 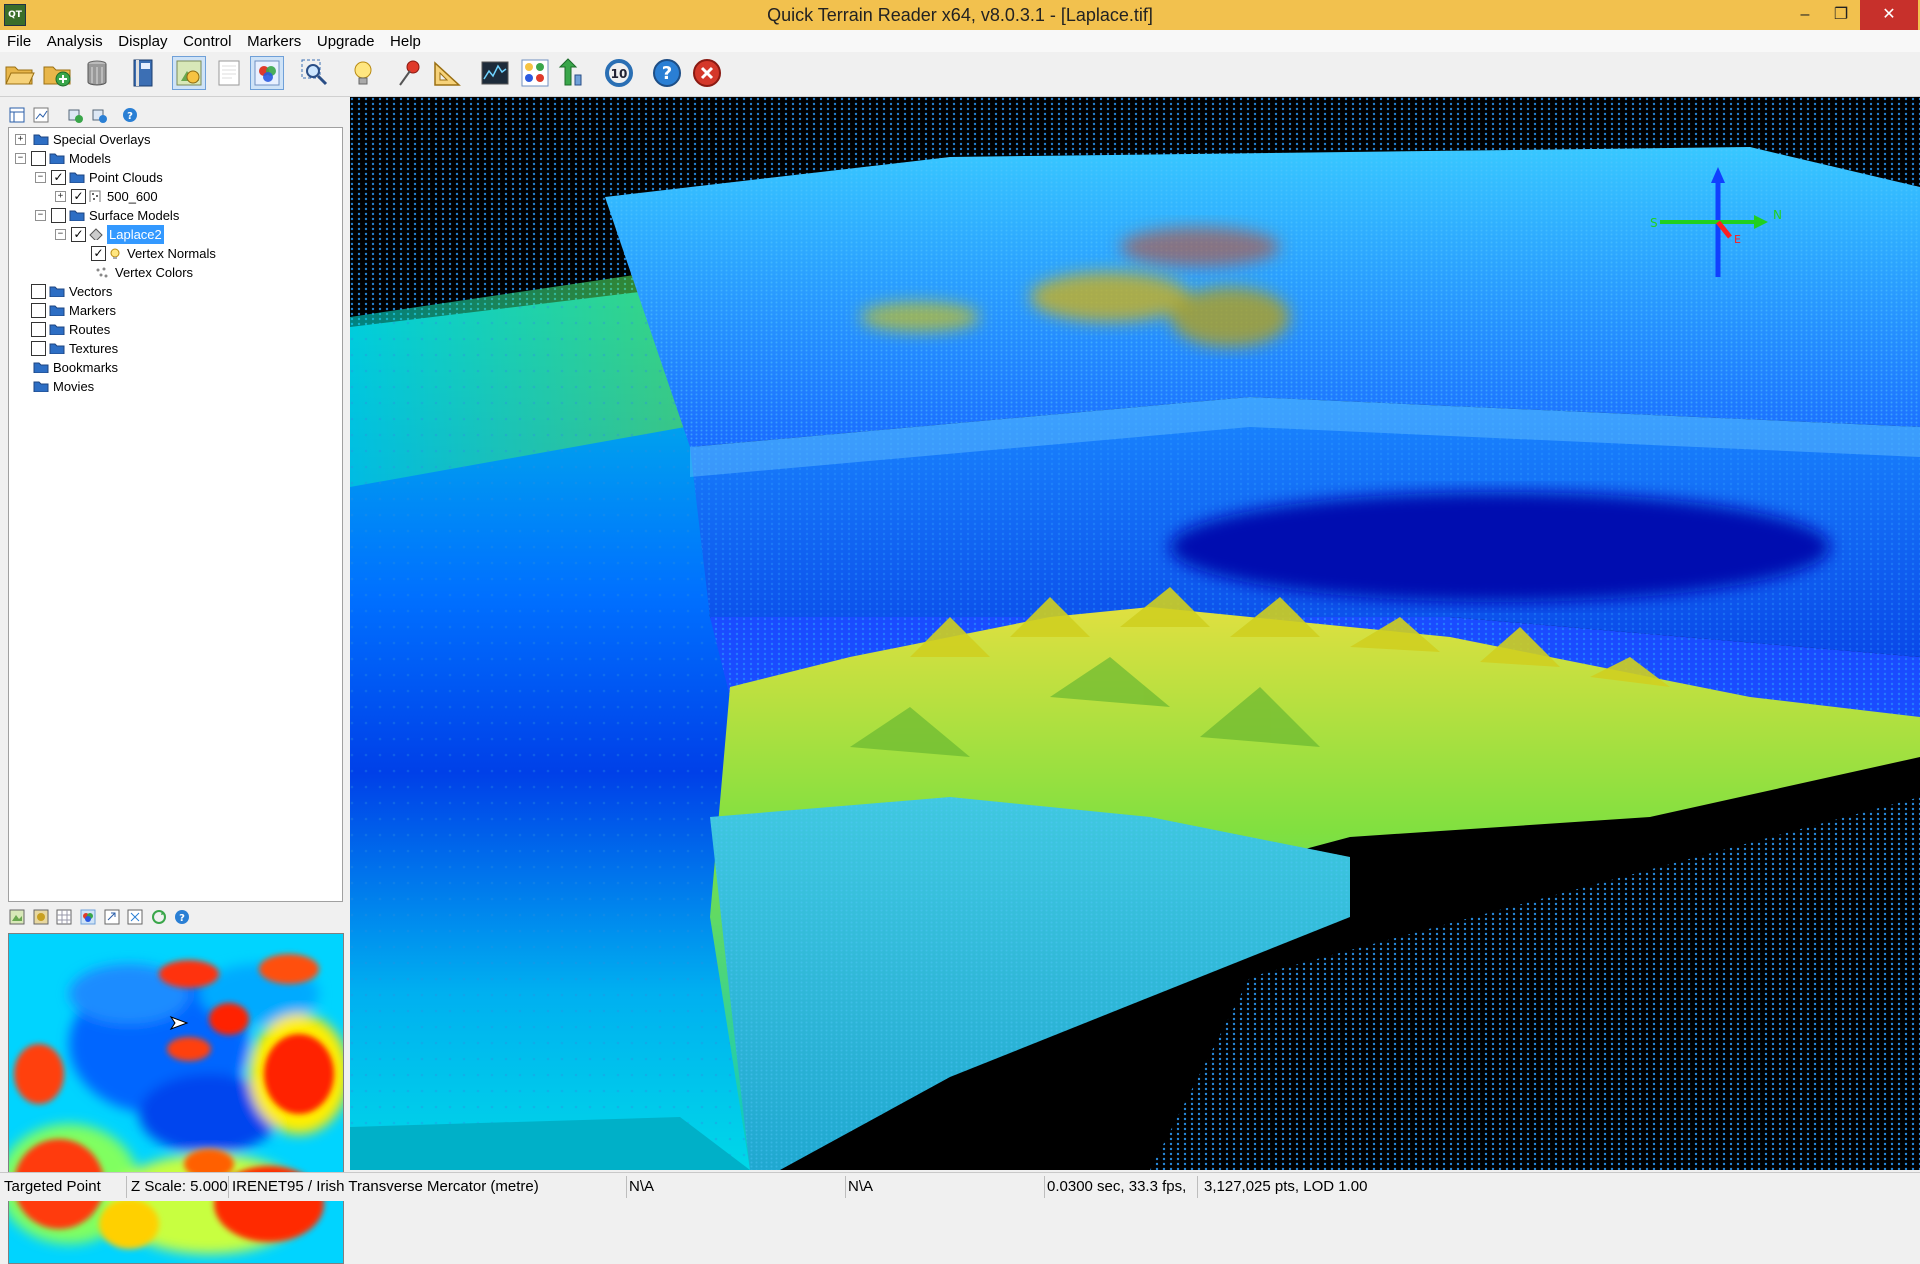 What do you see at coordinates (112, 917) in the screenshot?
I see `map-export-icon` at bounding box center [112, 917].